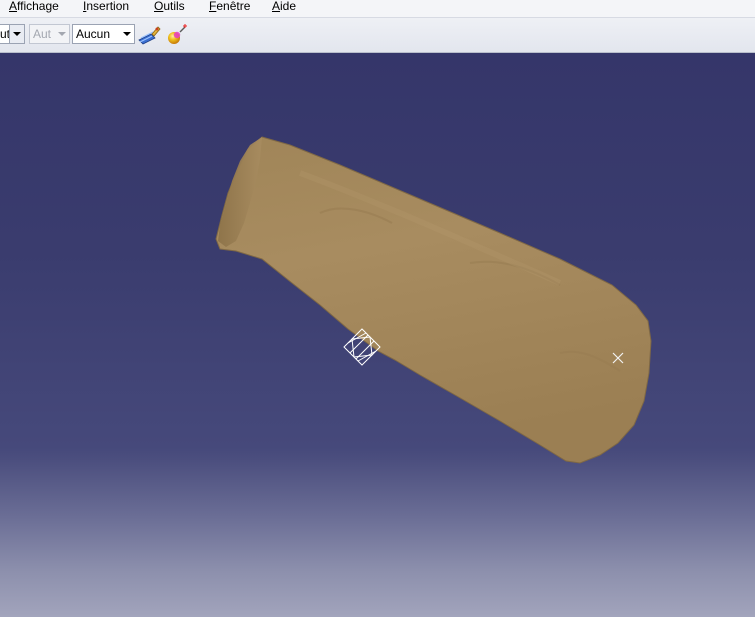  Describe the element at coordinates (38, 6) in the screenshot. I see `menu-affichage-label: ffichage` at that location.